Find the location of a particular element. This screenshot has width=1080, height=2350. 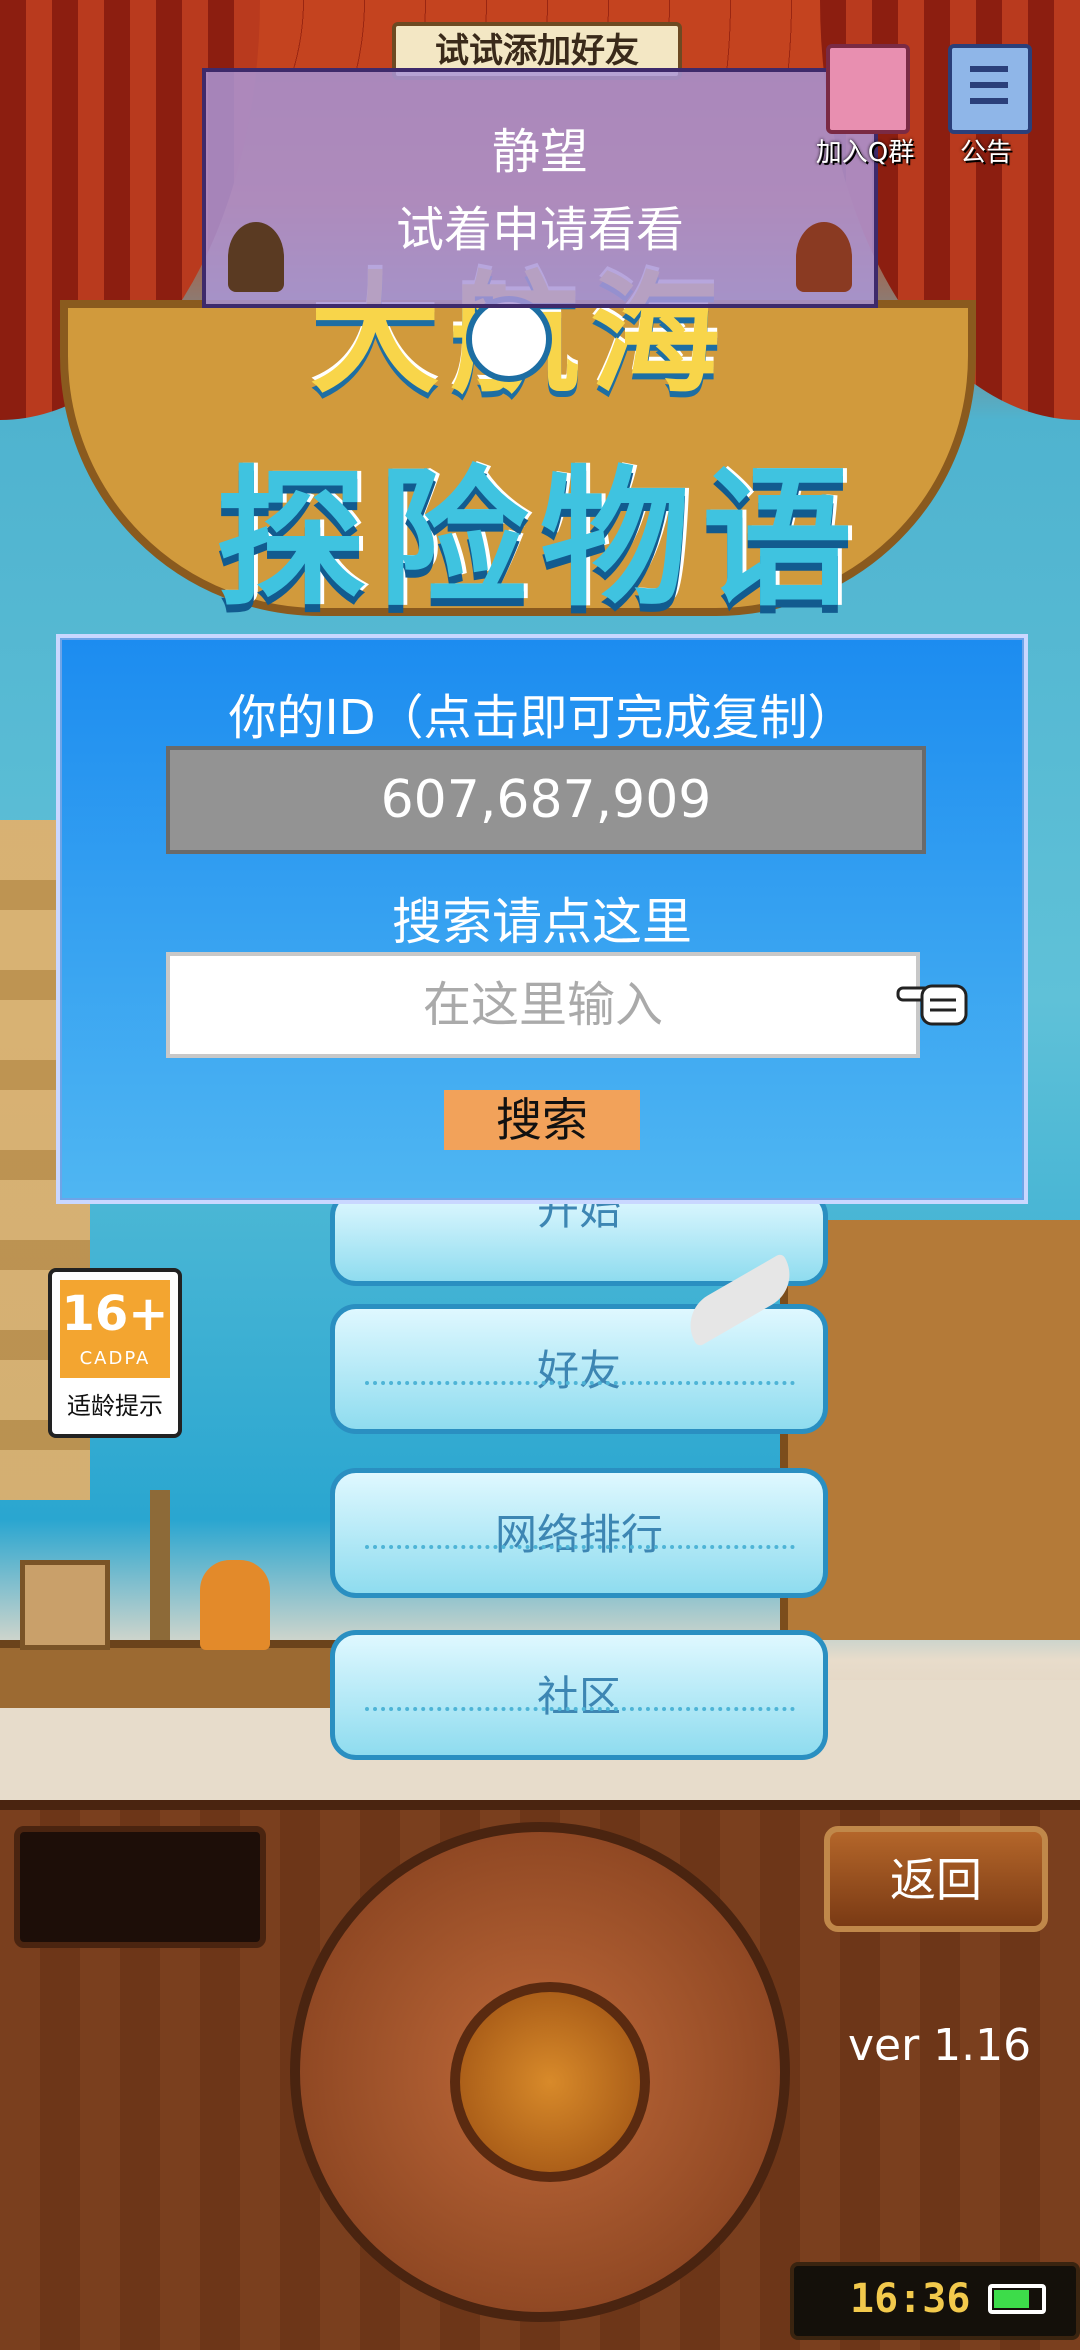

age-rating-badge: 16+ CADPA 适龄提示 is located at coordinates (115, 1353).